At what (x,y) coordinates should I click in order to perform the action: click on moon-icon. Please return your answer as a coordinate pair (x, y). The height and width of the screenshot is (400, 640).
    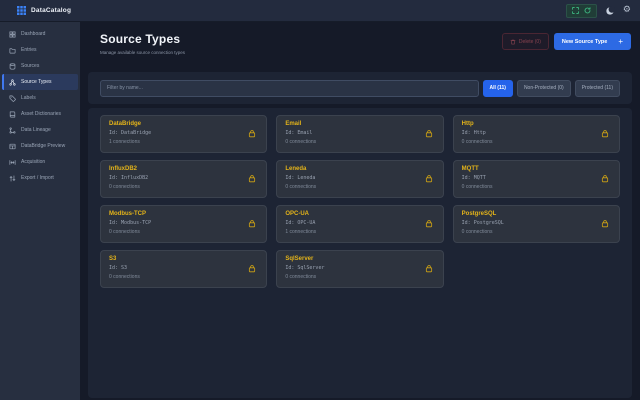
    Looking at the image, I should click on (610, 10).